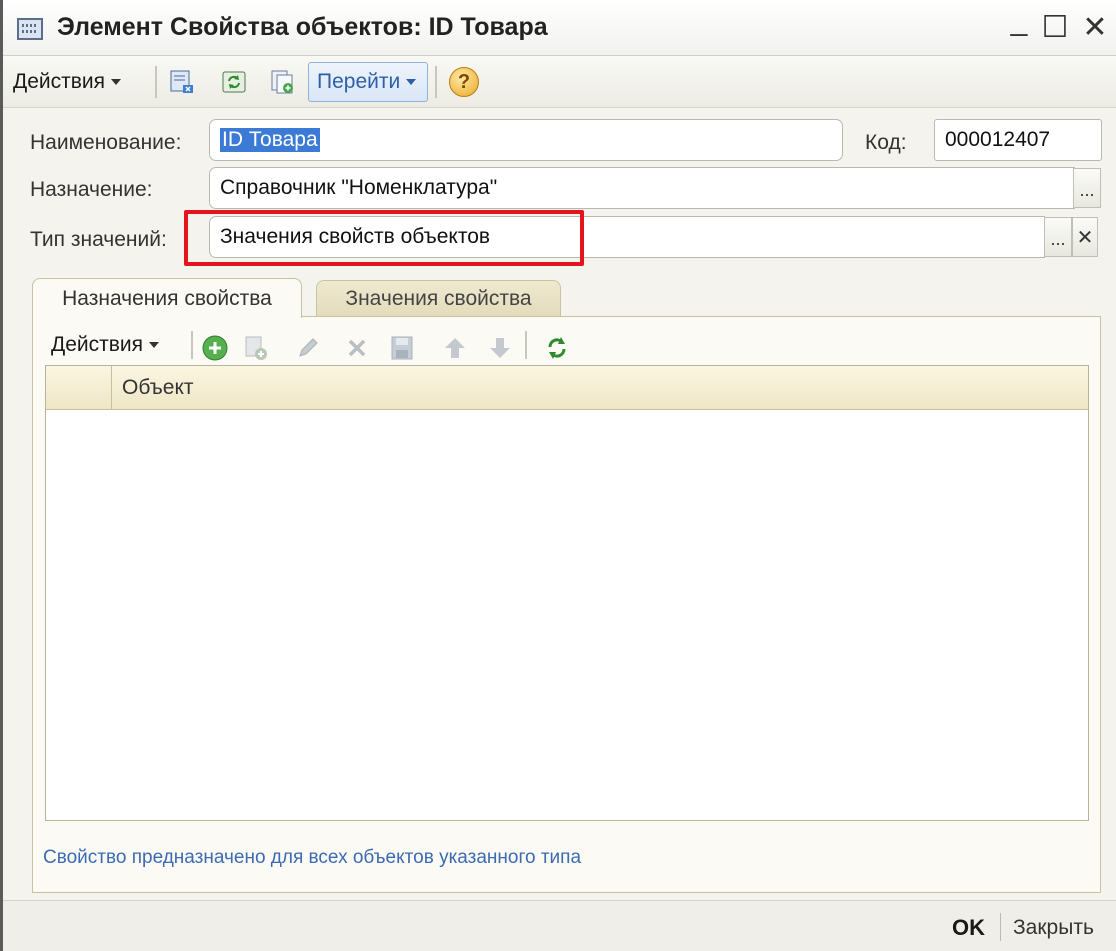 The width and height of the screenshot is (1116, 951). Describe the element at coordinates (308, 348) in the screenshot. I see `edit-pencil-icon` at that location.